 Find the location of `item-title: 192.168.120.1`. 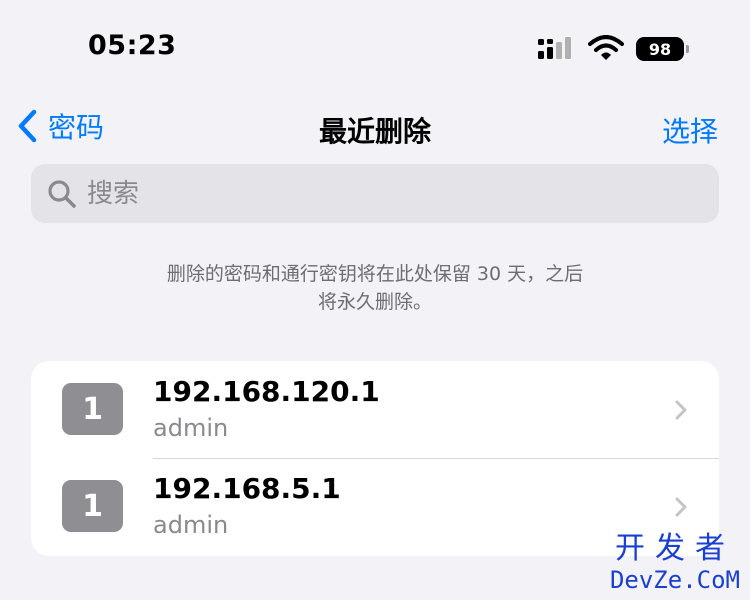

item-title: 192.168.120.1 is located at coordinates (266, 391).